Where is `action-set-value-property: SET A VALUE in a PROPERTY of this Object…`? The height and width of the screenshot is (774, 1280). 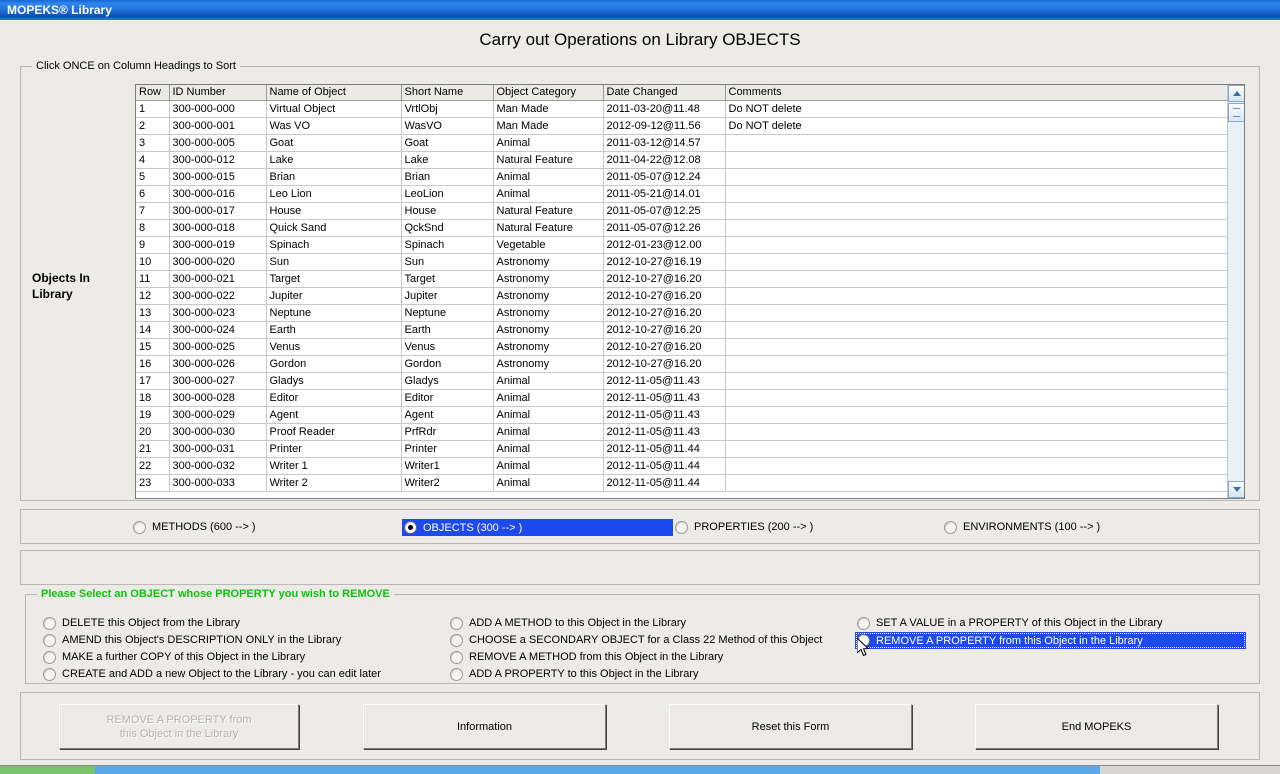
action-set-value-property: SET A VALUE in a PROPERTY of this Object… is located at coordinates (1009, 623).